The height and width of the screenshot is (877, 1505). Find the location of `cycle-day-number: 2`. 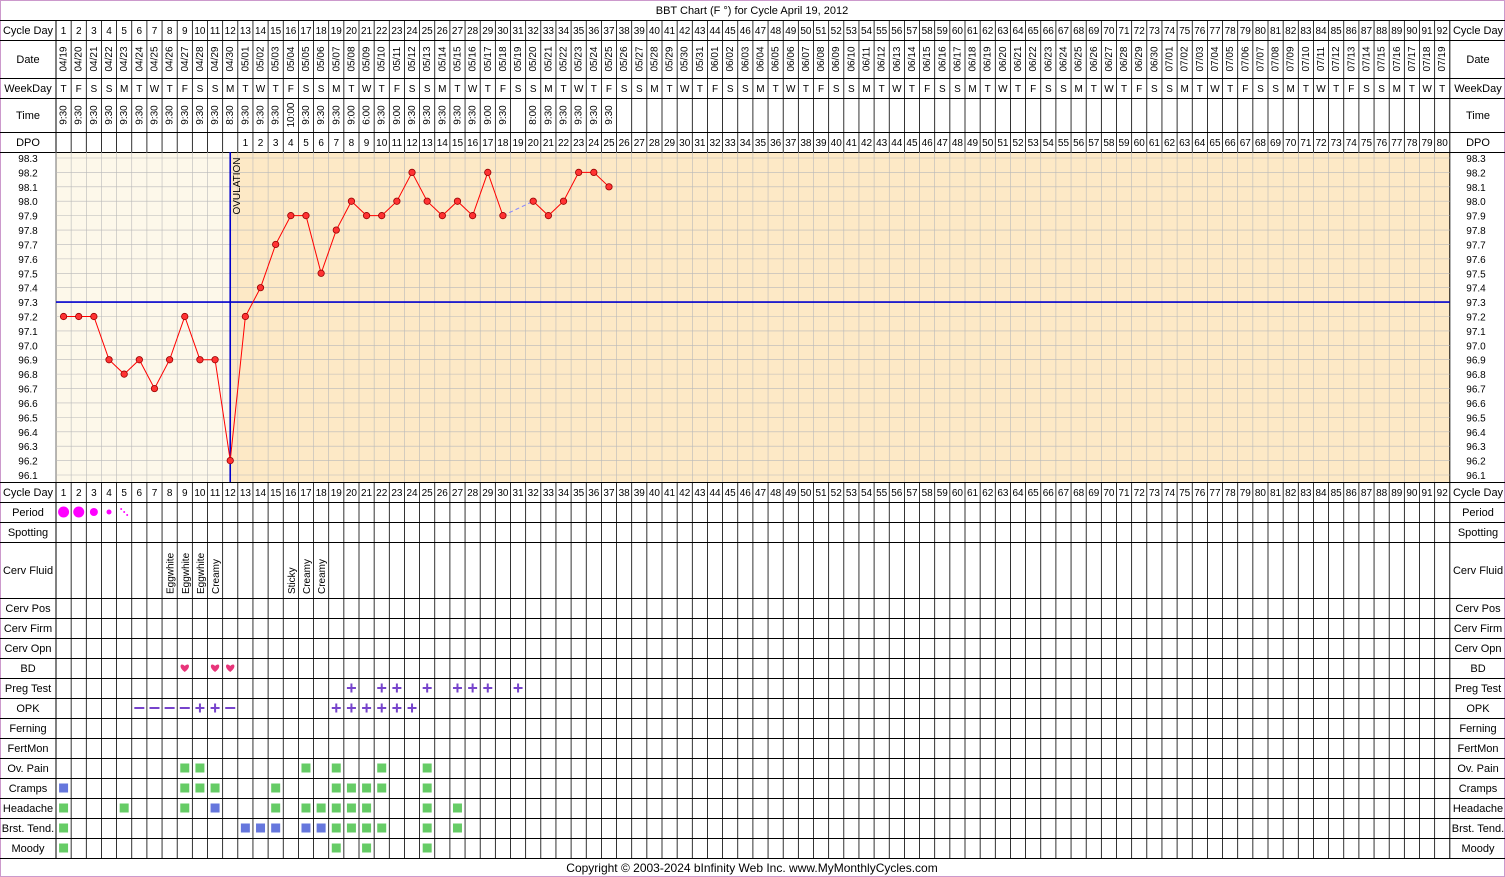

cycle-day-number: 2 is located at coordinates (79, 31).